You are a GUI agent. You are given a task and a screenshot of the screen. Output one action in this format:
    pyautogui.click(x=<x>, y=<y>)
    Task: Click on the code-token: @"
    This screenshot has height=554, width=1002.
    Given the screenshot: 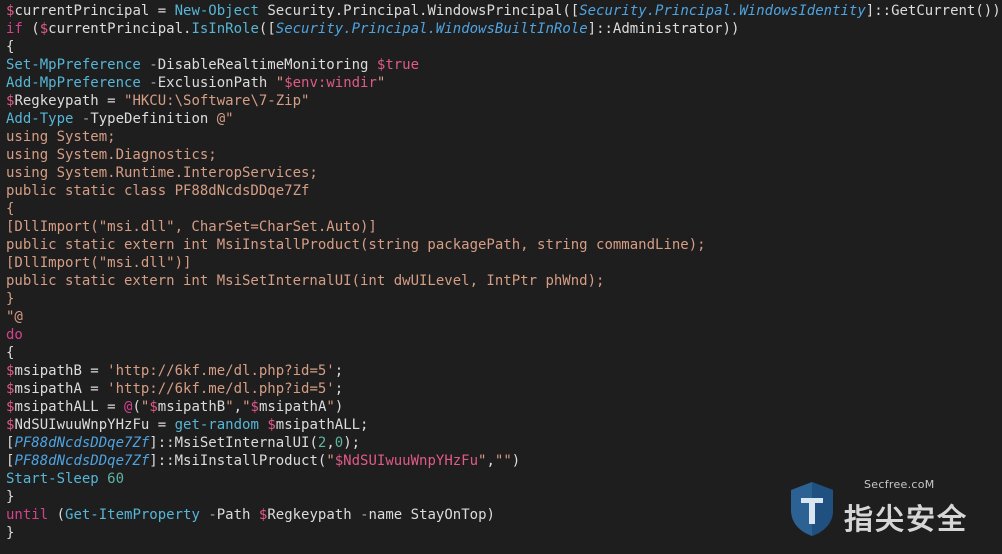 What is the action you would take?
    pyautogui.click(x=225, y=119)
    